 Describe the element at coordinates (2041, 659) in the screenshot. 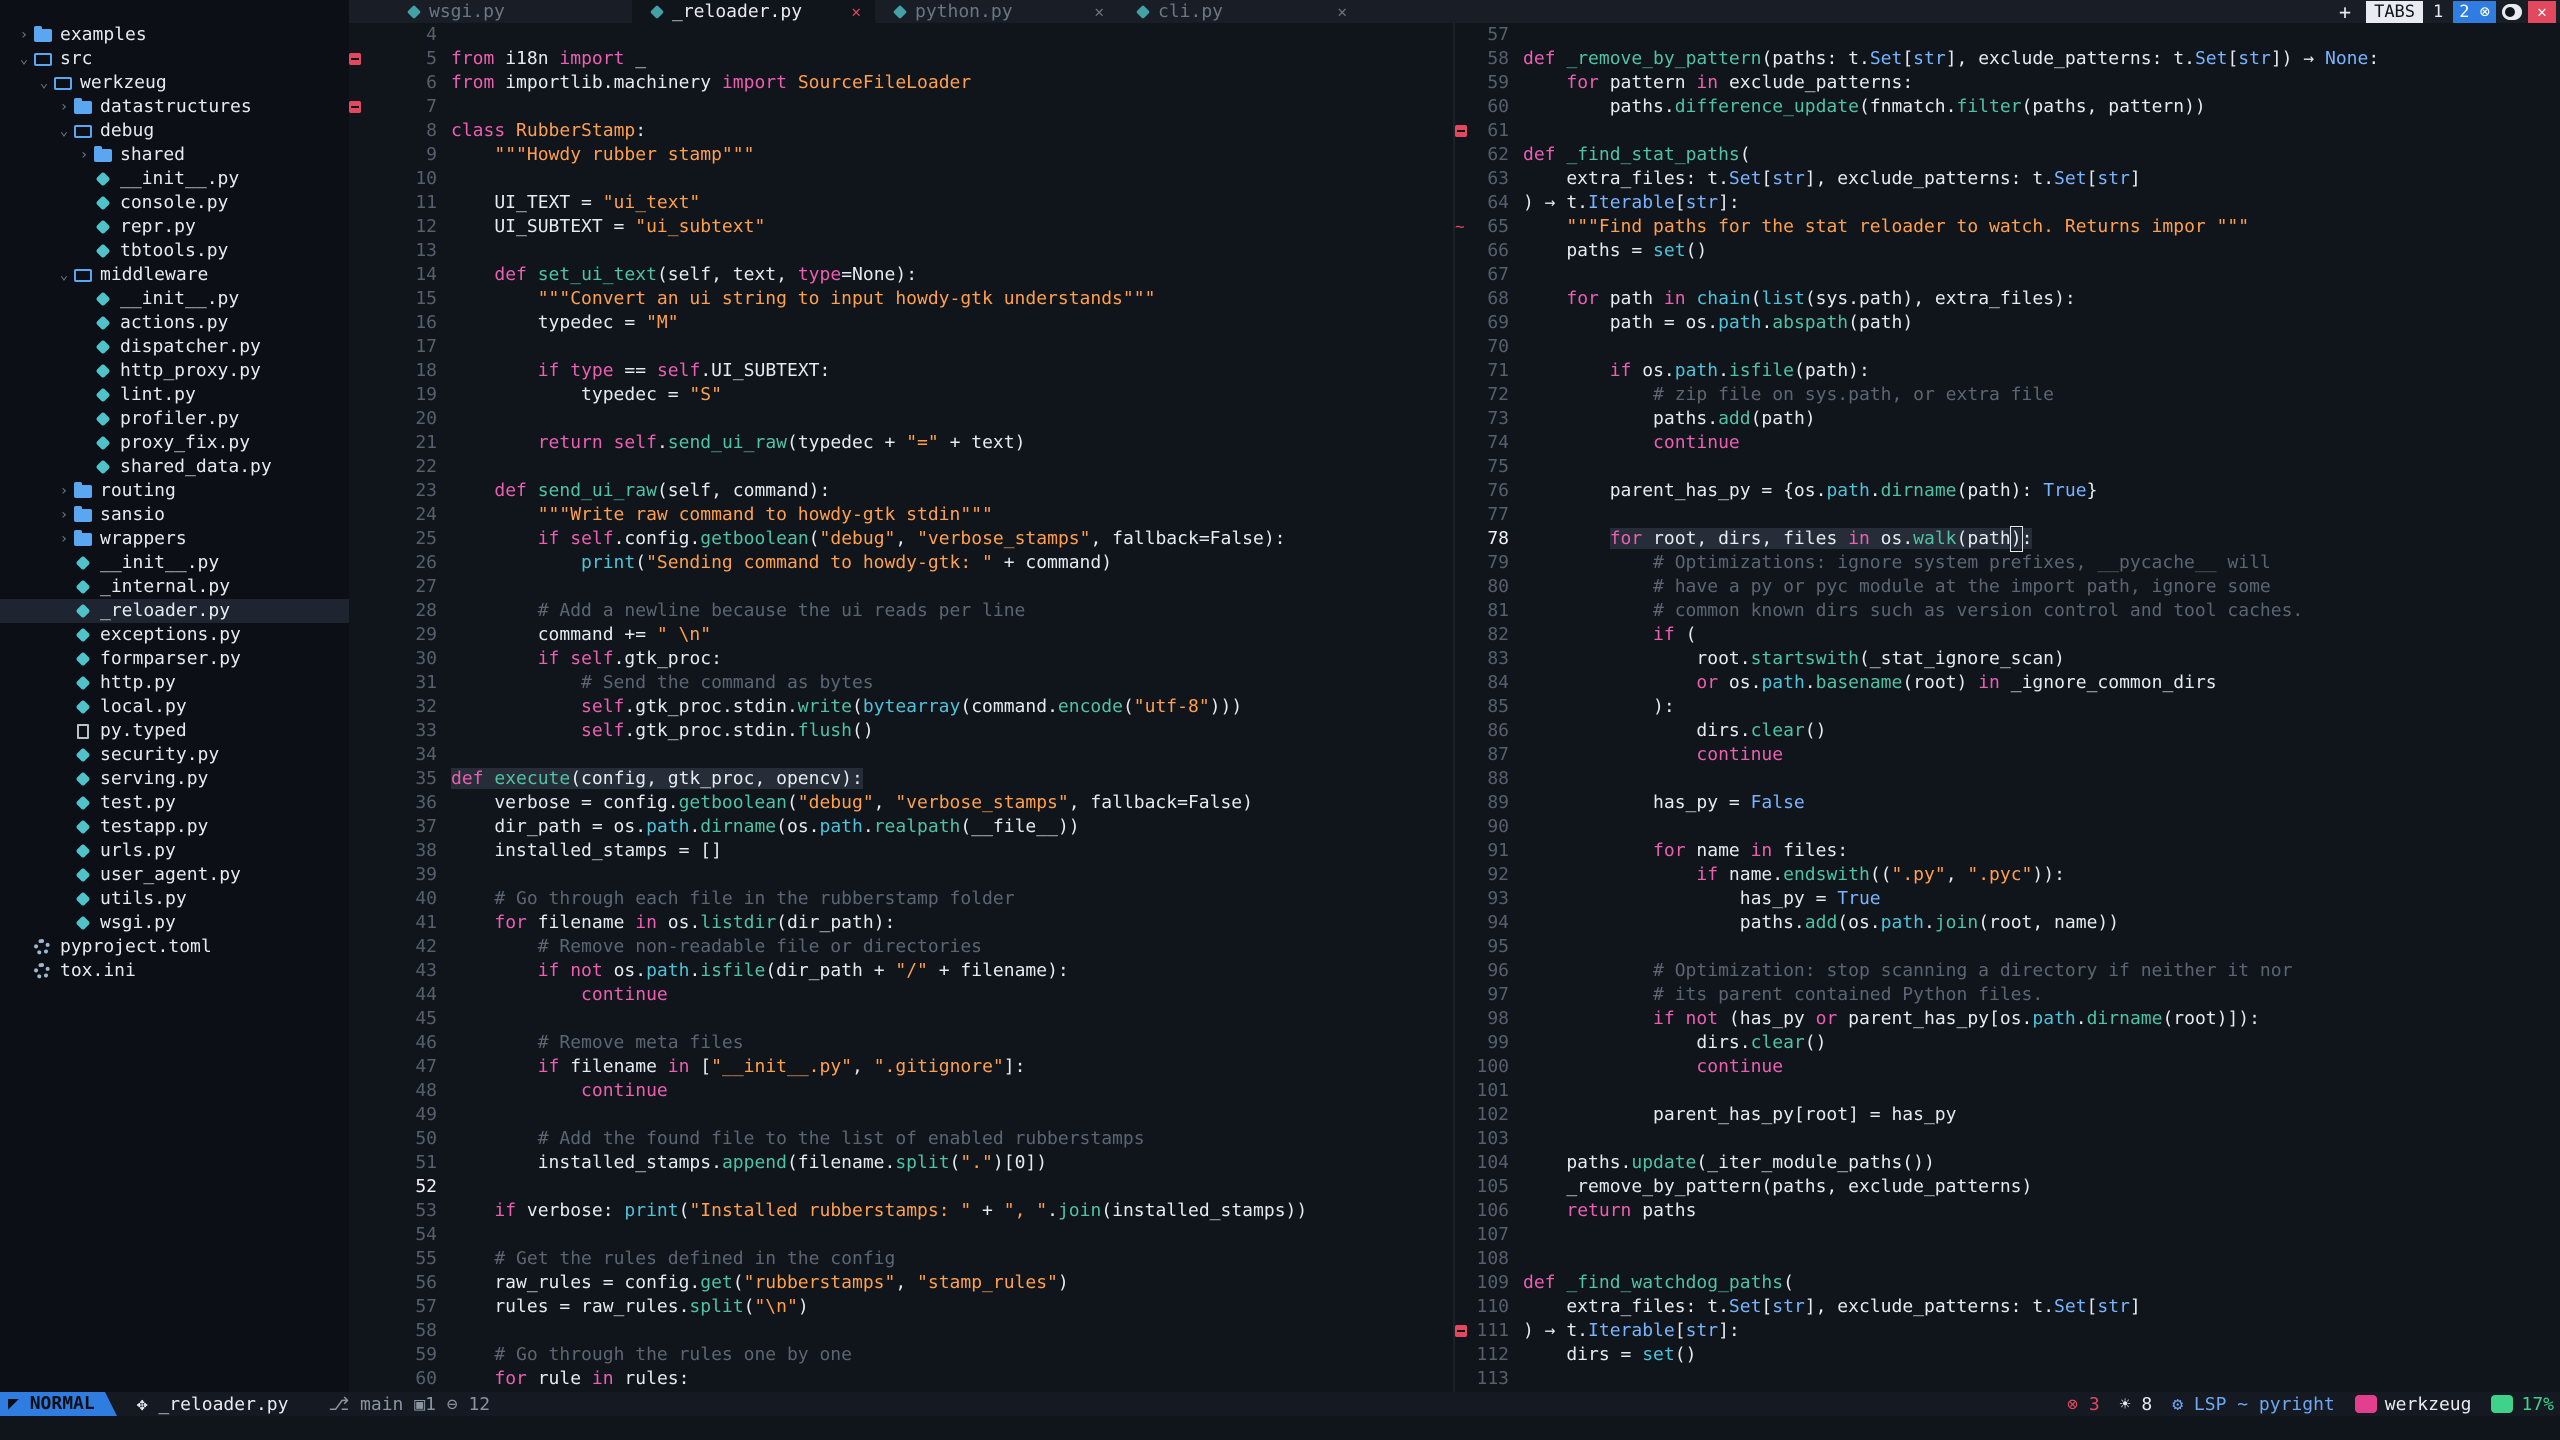

I see `code-text: root.startswith(_stat_ignore_scan)` at that location.